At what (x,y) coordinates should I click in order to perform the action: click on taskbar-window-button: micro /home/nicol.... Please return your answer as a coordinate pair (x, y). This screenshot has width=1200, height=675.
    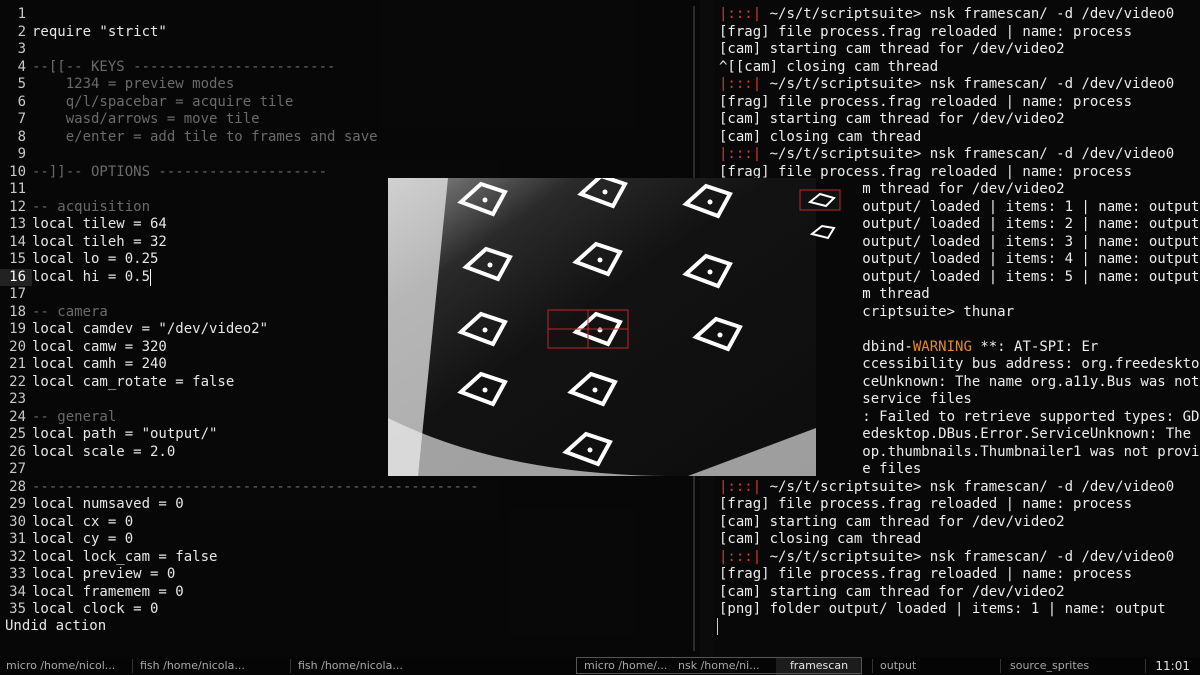
    Looking at the image, I should click on (68, 666).